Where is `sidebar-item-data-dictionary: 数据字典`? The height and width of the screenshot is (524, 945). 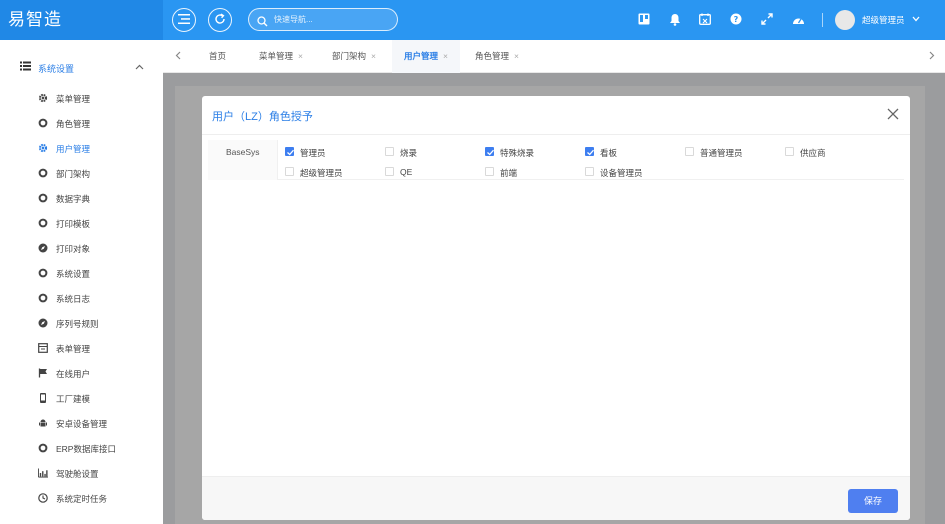
sidebar-item-data-dictionary: 数据字典 is located at coordinates (81, 198).